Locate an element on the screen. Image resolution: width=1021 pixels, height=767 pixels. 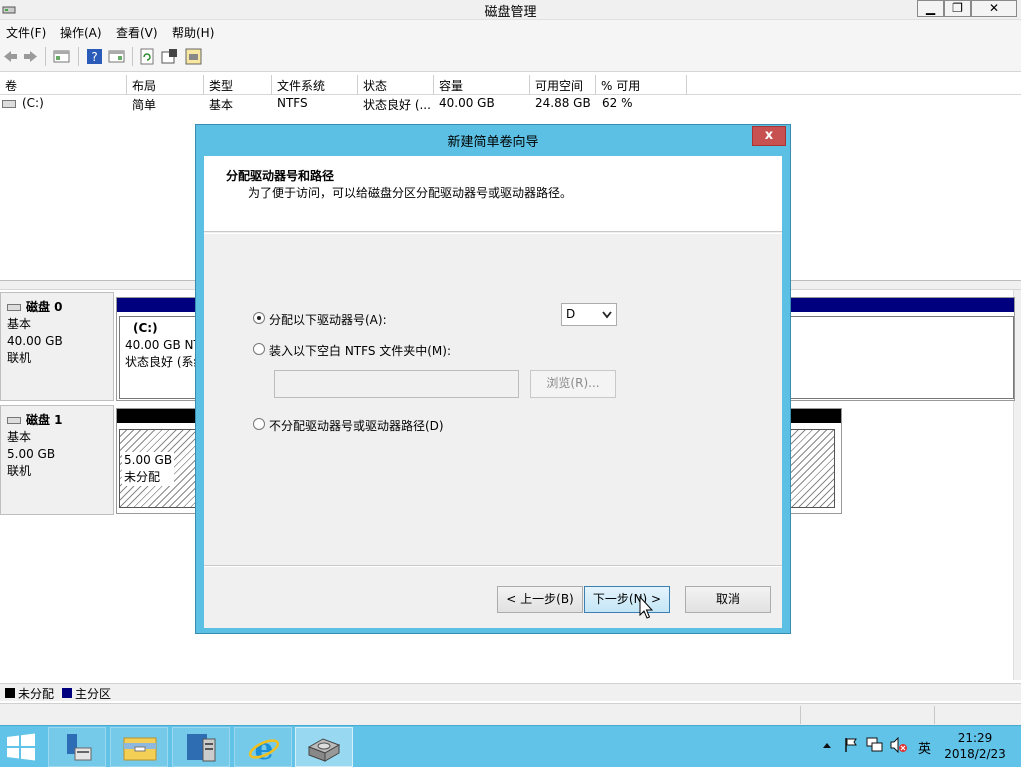
volume-muted-icon is located at coordinates (899, 745).